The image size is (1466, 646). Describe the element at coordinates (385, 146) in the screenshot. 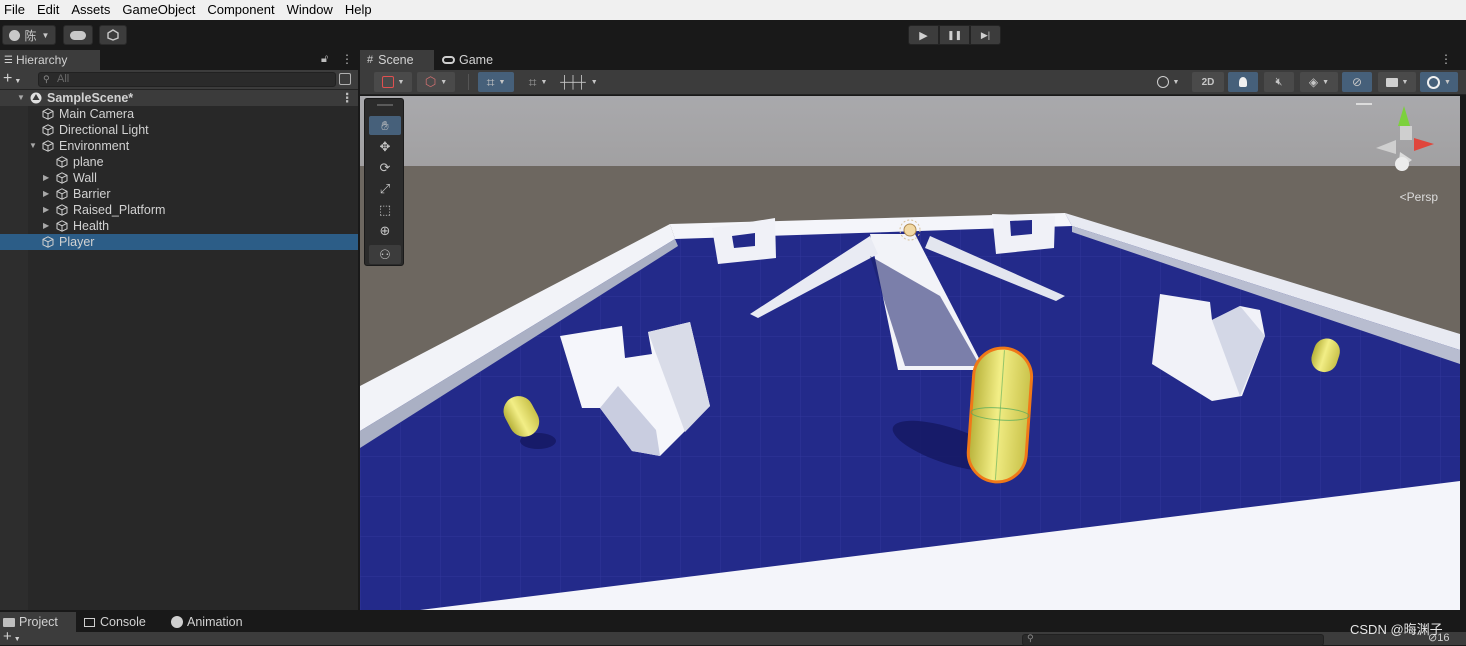

I see `move-tool: ✥` at that location.